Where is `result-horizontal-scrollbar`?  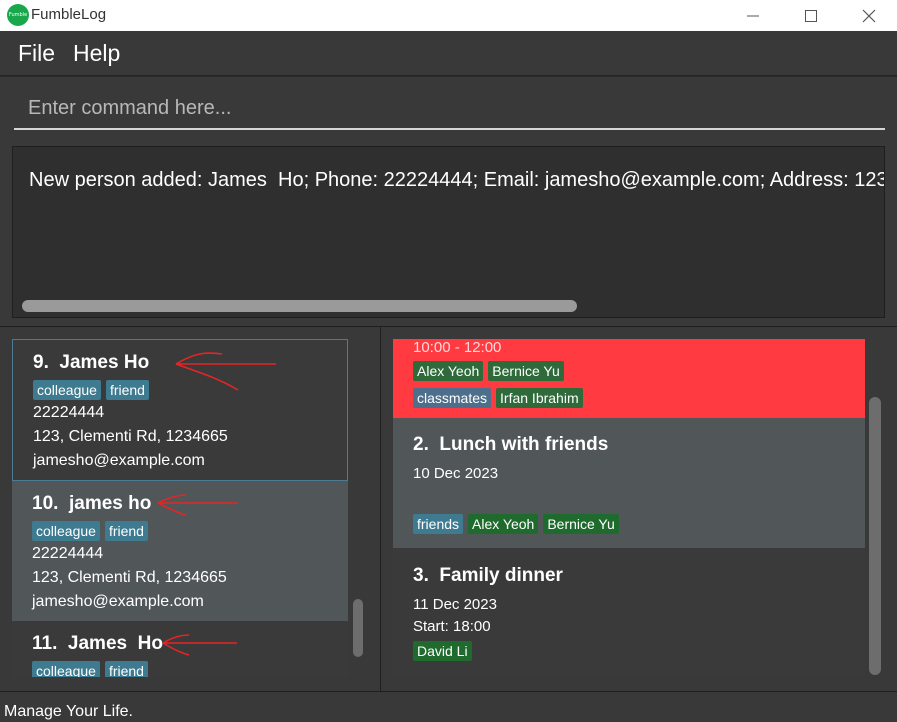 result-horizontal-scrollbar is located at coordinates (299, 306).